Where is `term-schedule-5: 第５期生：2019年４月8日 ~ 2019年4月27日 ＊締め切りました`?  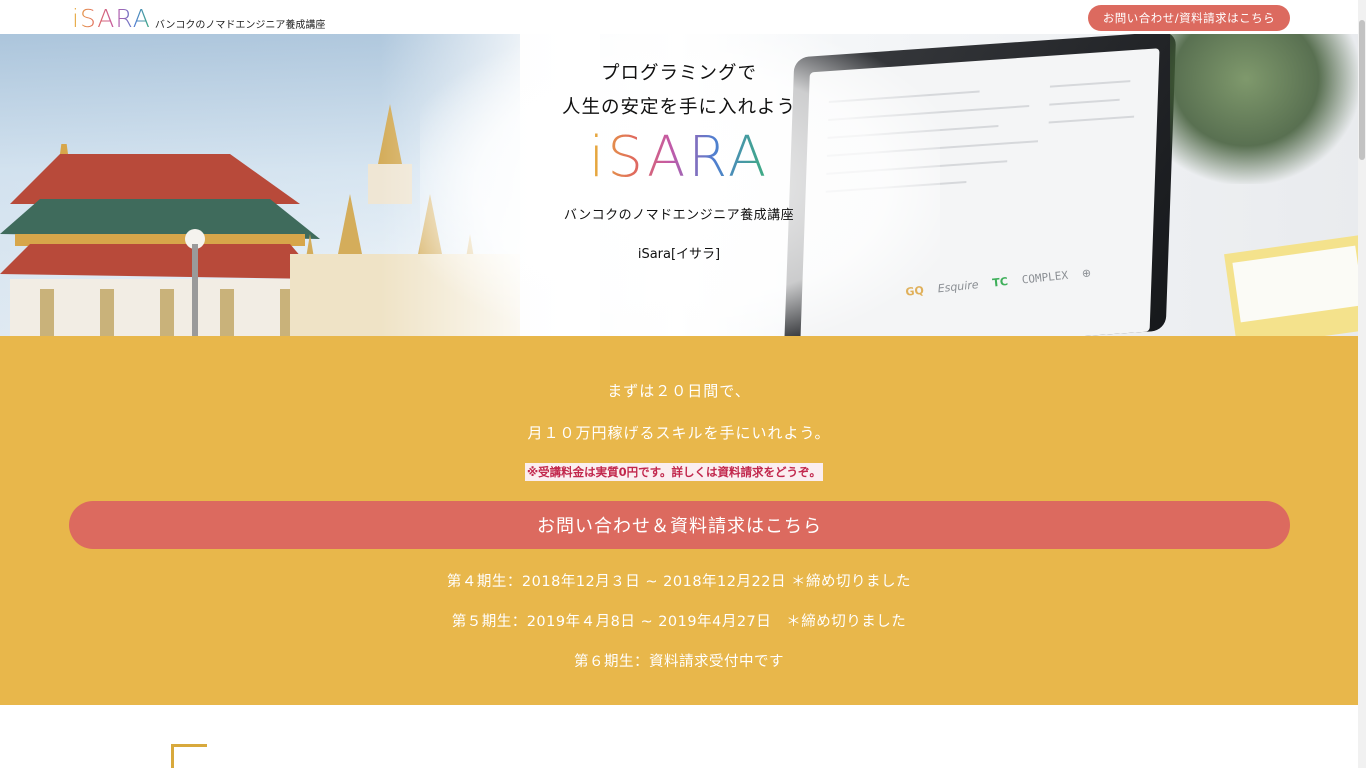
term-schedule-5: 第５期生：2019年４月8日 ~ 2019年4月27日 ＊締め切りました is located at coordinates (679, 622).